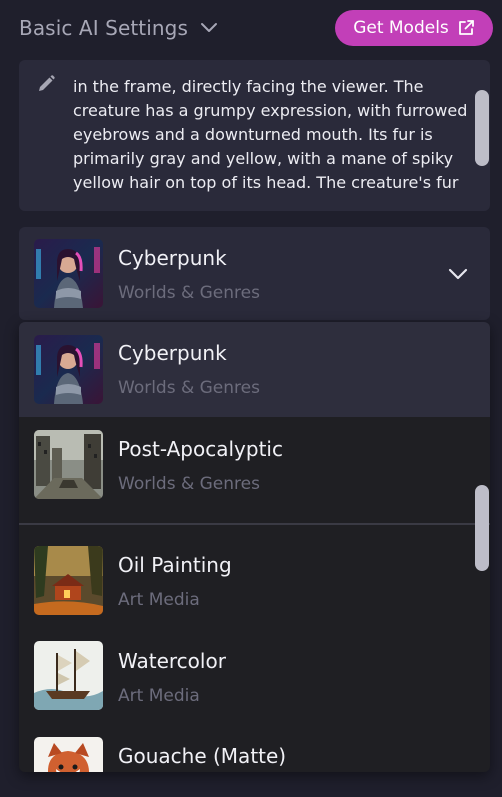 This screenshot has width=502, height=797. What do you see at coordinates (466, 27) in the screenshot?
I see `external-link-icon` at bounding box center [466, 27].